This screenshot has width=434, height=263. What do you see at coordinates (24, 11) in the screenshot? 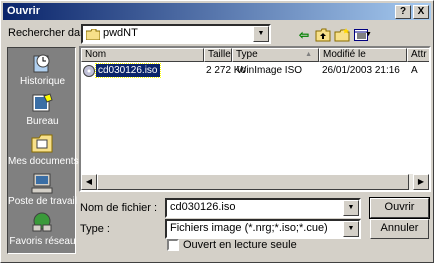
I see `dialog-title: Ouvrir` at bounding box center [24, 11].